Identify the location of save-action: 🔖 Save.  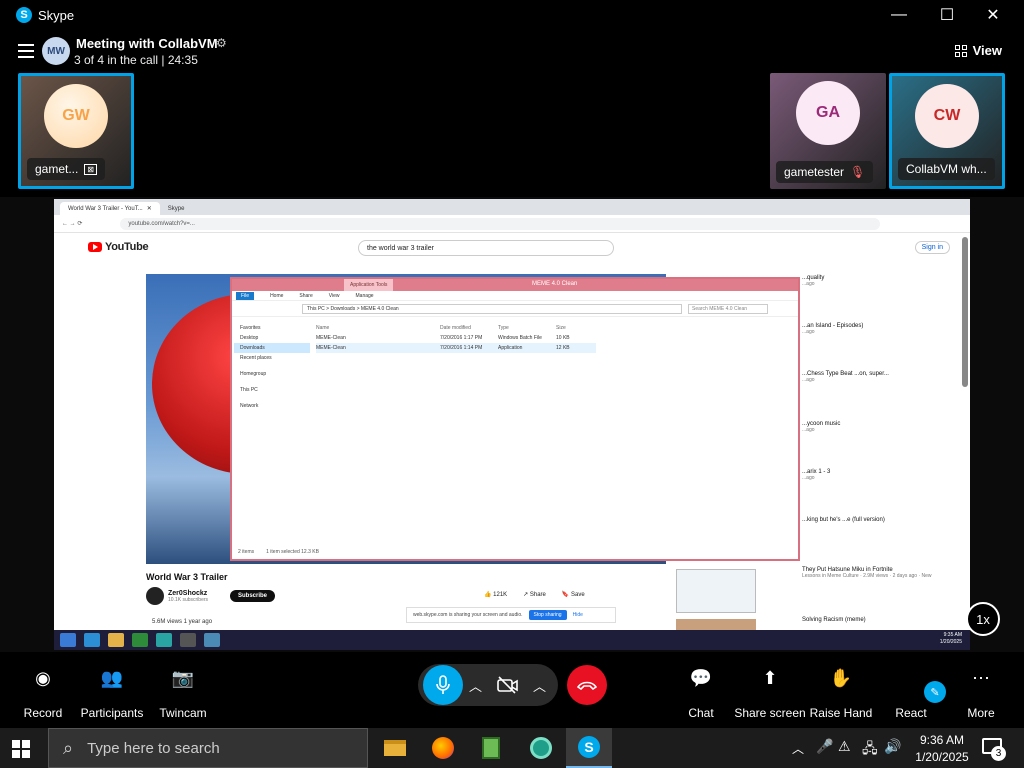
(573, 595).